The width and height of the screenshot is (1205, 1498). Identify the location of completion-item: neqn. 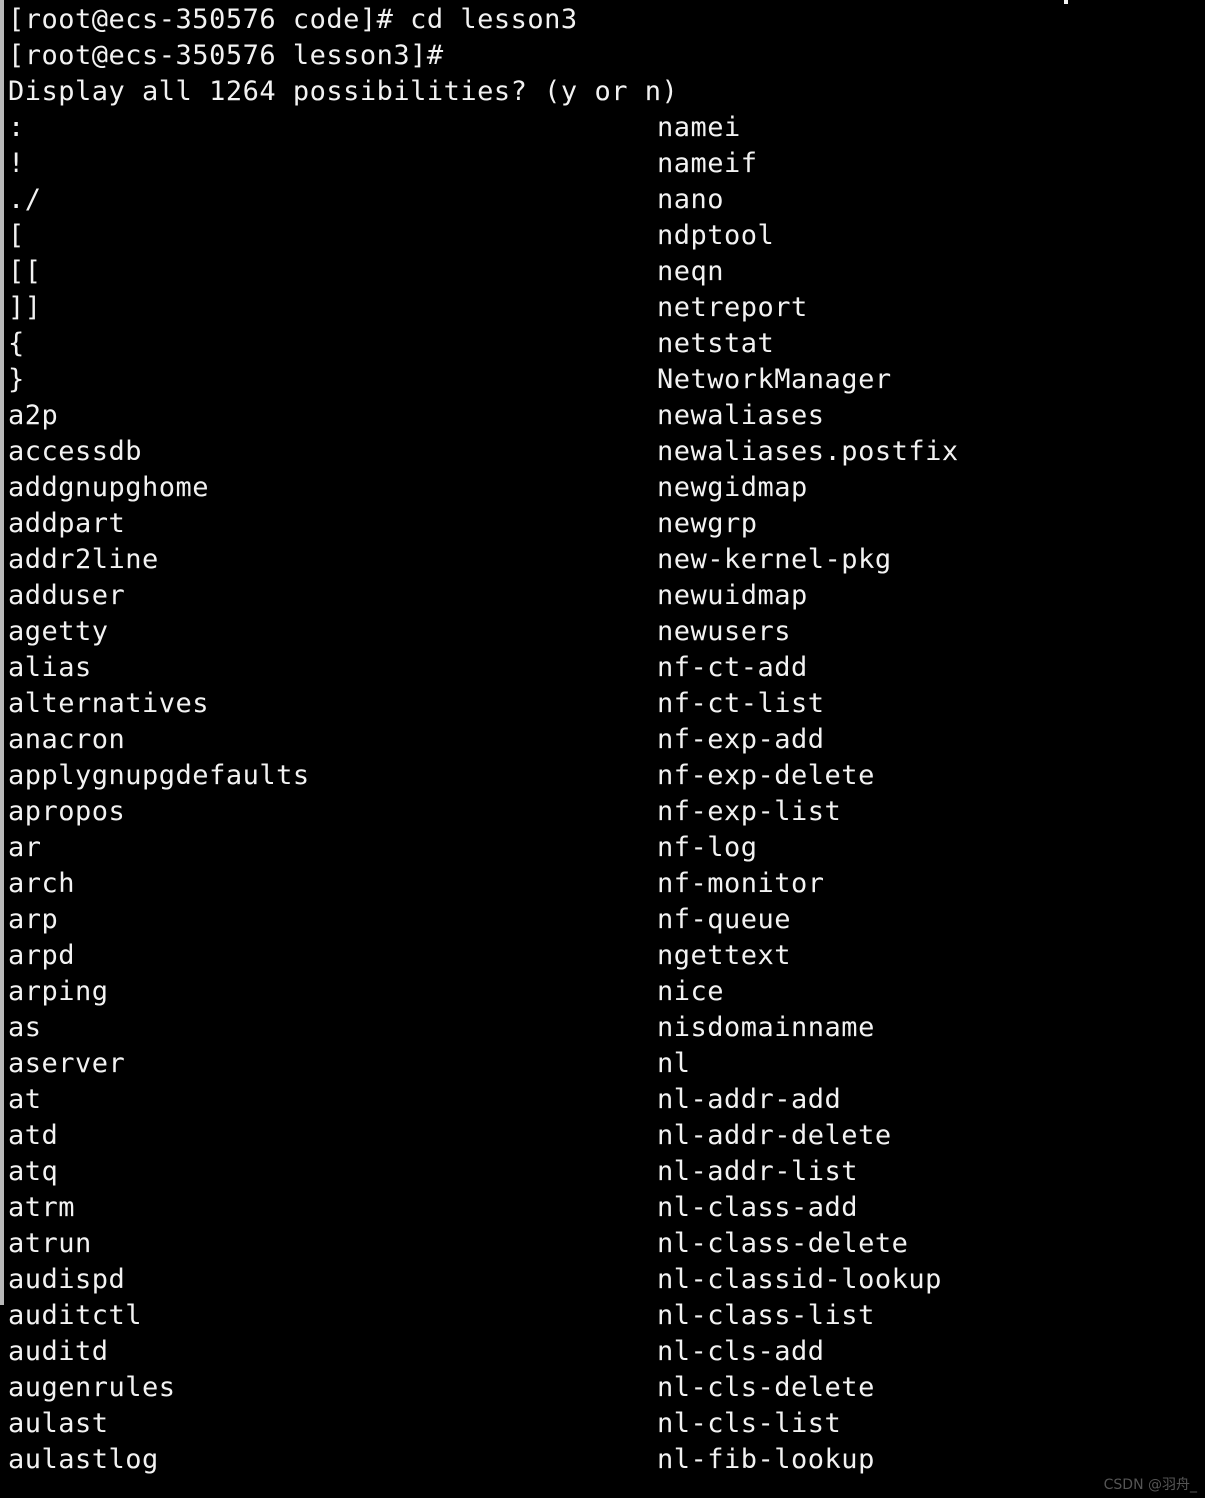
(691, 271).